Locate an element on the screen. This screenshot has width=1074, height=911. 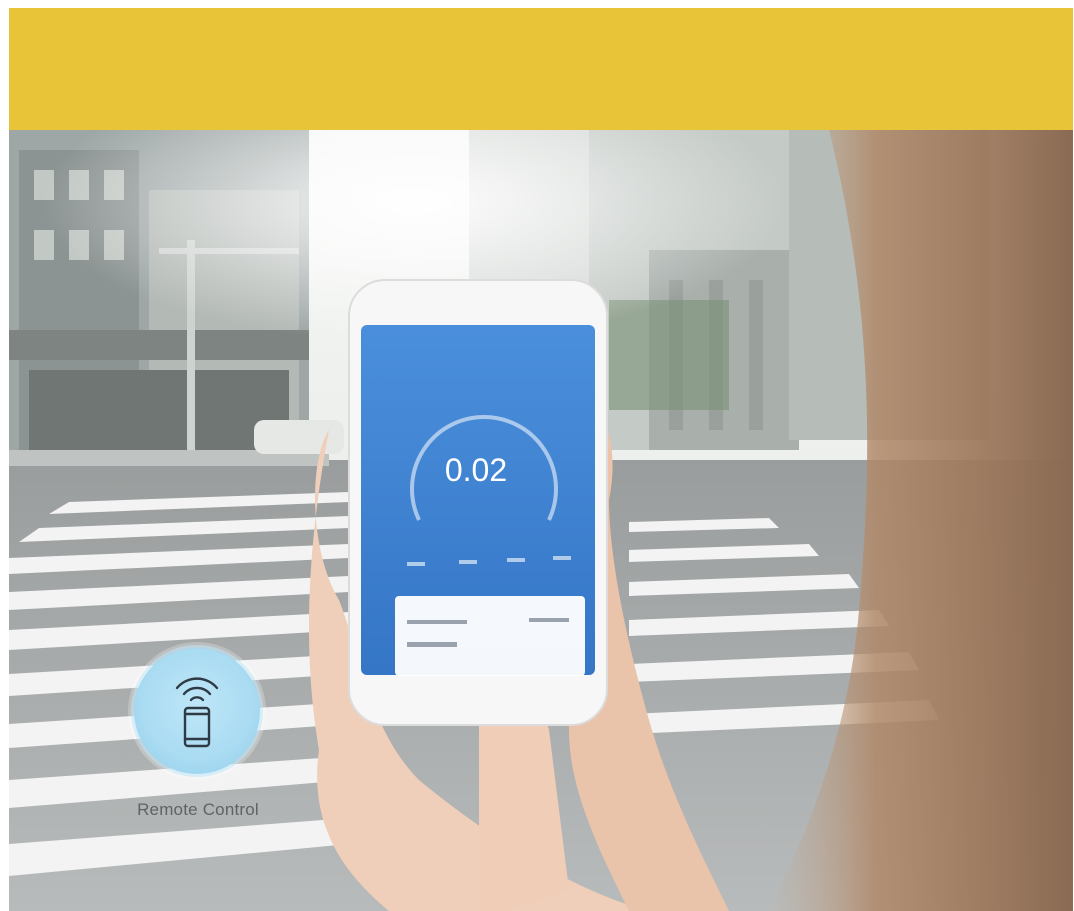
gauge-reading: 0.02 is located at coordinates (476, 470).